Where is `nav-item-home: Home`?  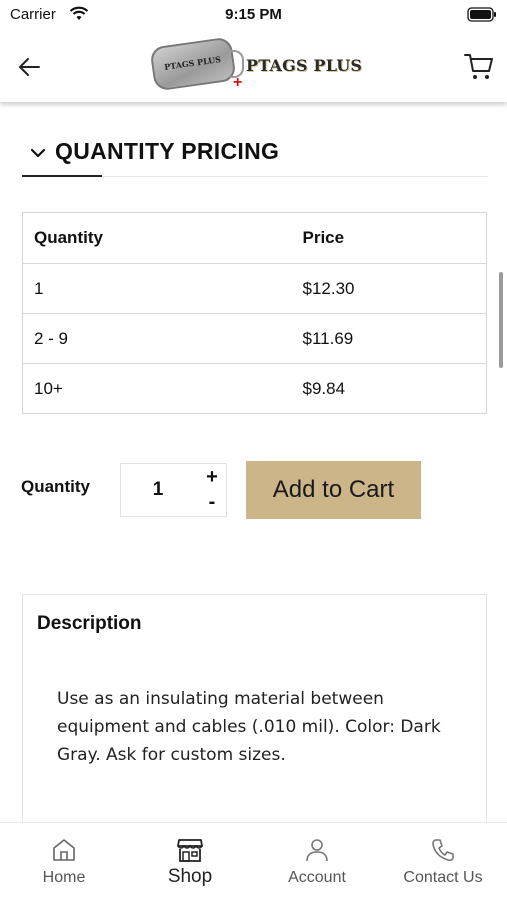 nav-item-home: Home is located at coordinates (64, 861).